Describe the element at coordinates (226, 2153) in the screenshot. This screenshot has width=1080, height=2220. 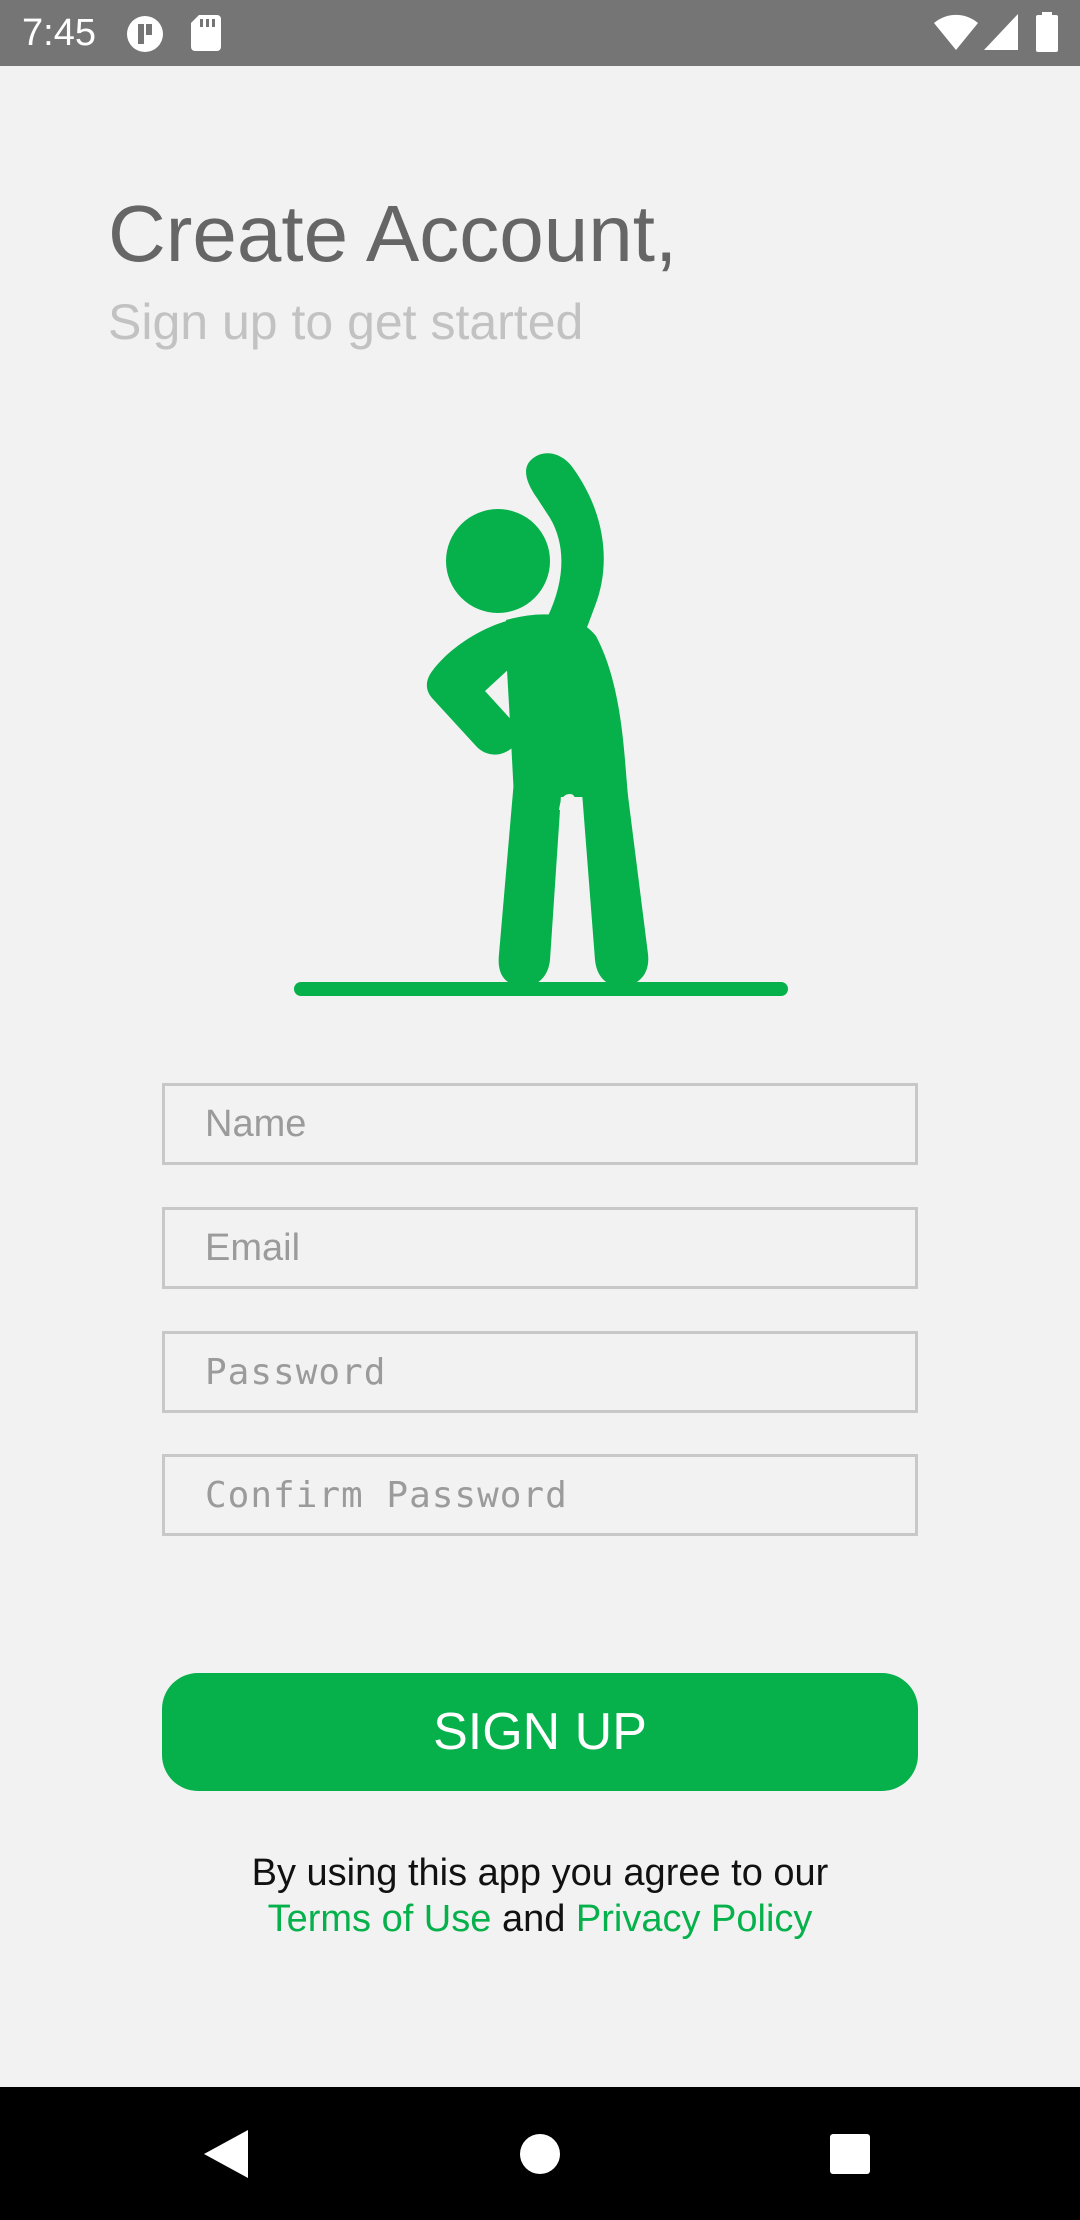
I see `back-icon` at that location.